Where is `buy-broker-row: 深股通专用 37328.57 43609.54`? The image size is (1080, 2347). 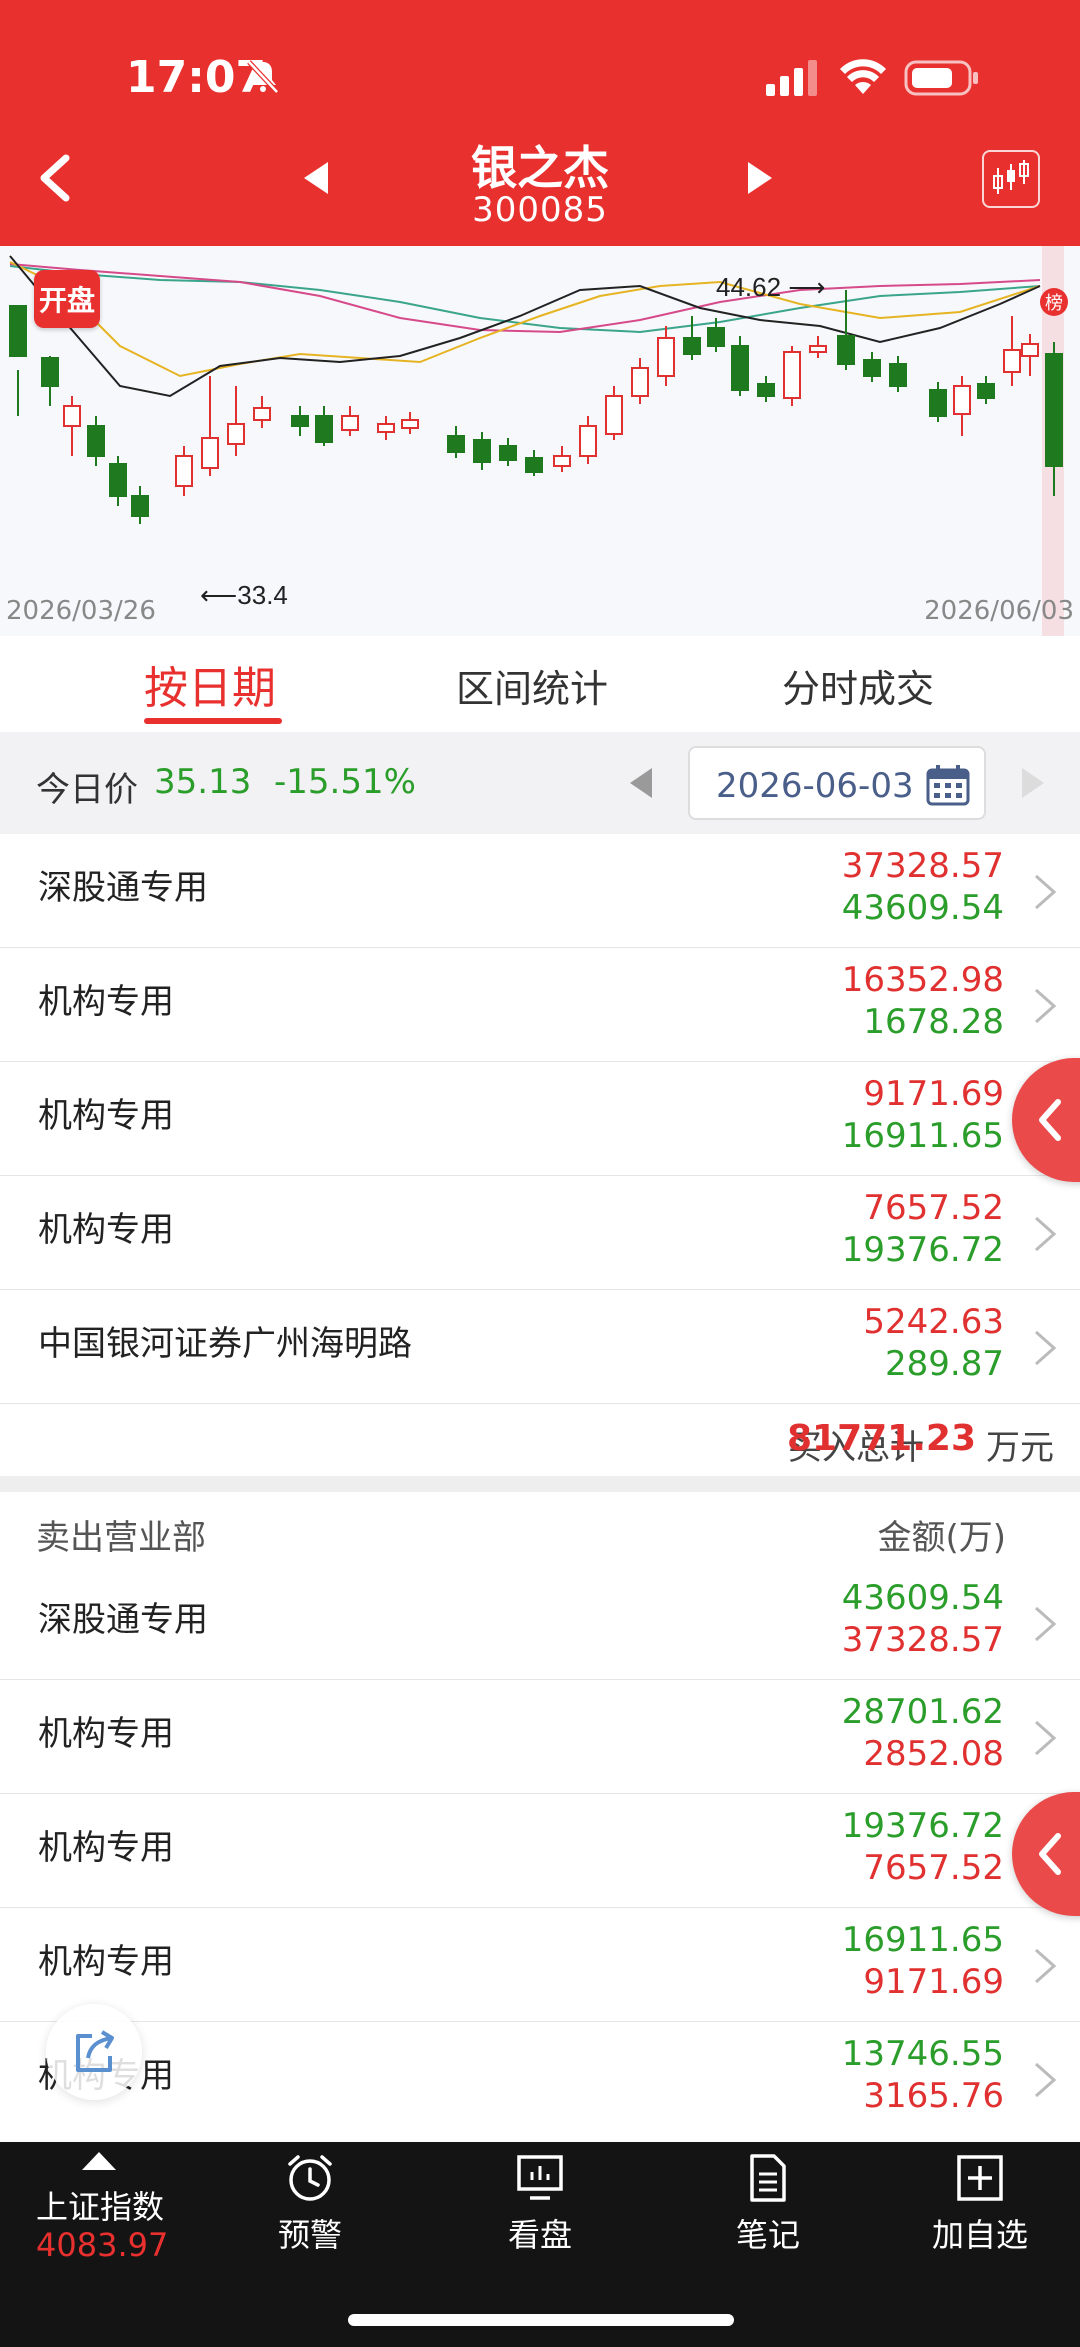
buy-broker-row: 深股通专用 37328.57 43609.54 is located at coordinates (540, 891).